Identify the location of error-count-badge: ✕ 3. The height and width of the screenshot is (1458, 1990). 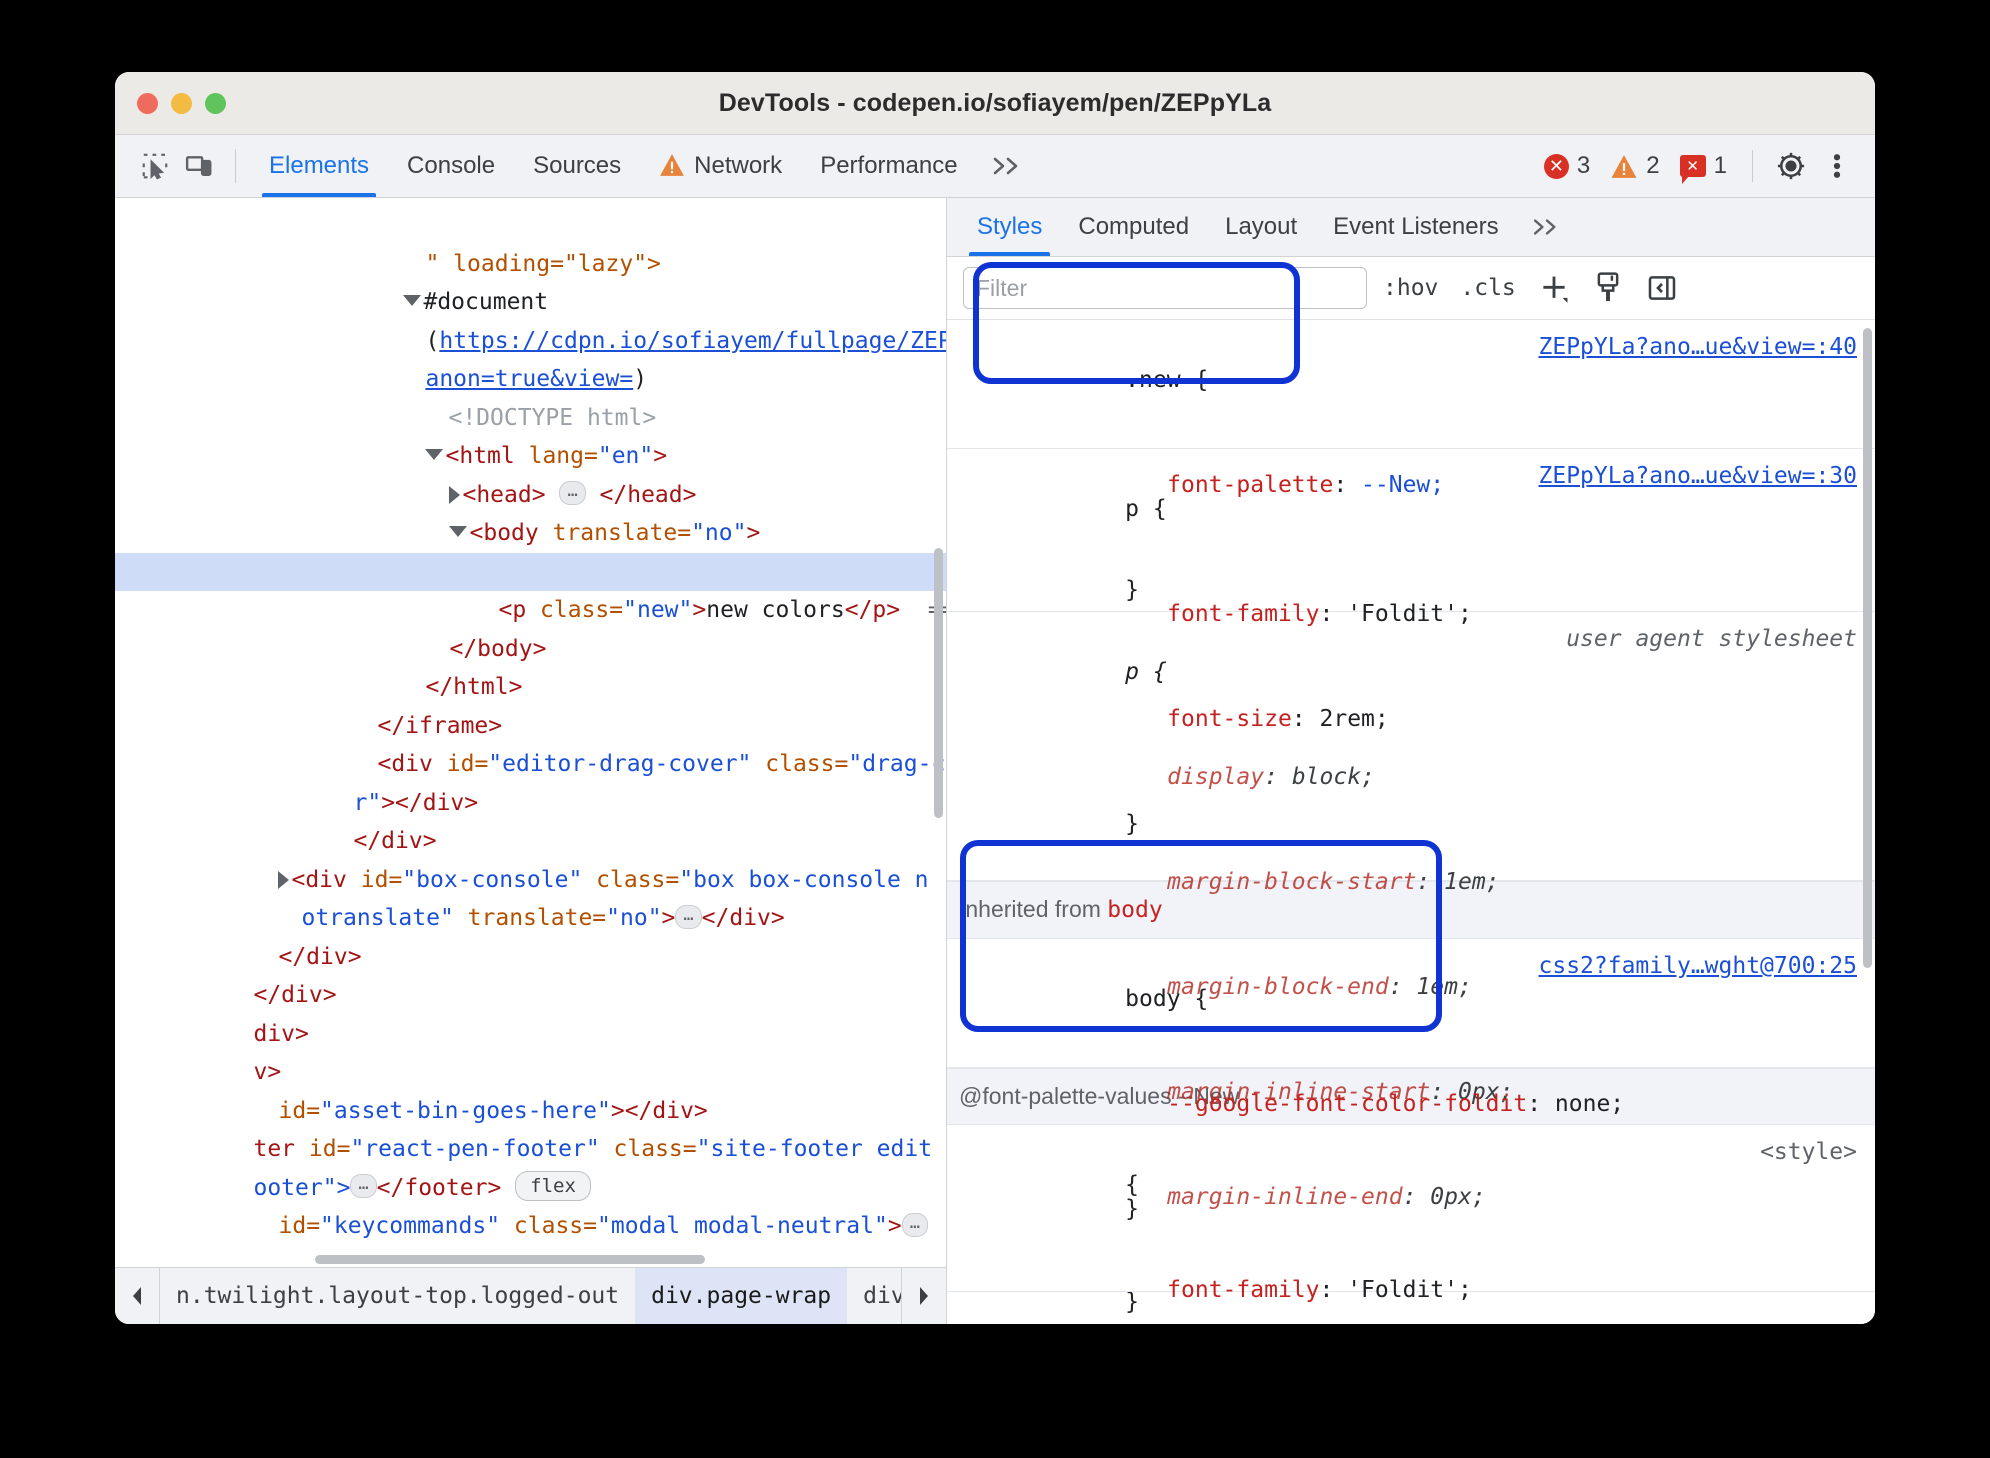
(1567, 166).